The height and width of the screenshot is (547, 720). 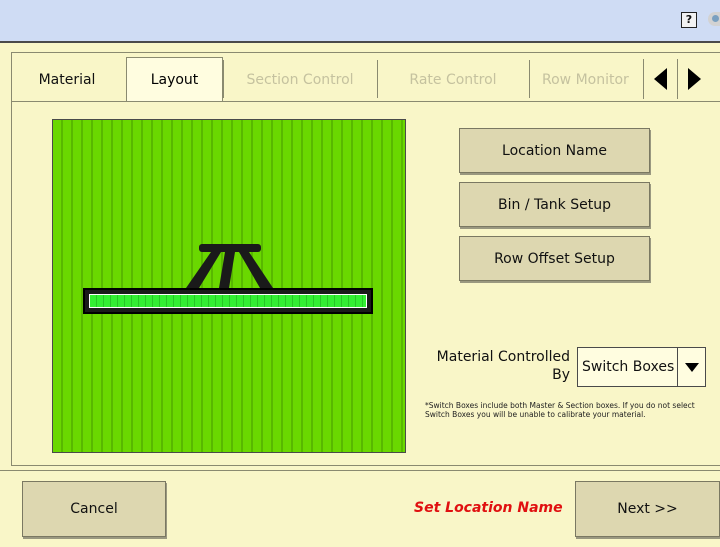 What do you see at coordinates (488, 508) in the screenshot?
I see `status-message: Set Location Name` at bounding box center [488, 508].